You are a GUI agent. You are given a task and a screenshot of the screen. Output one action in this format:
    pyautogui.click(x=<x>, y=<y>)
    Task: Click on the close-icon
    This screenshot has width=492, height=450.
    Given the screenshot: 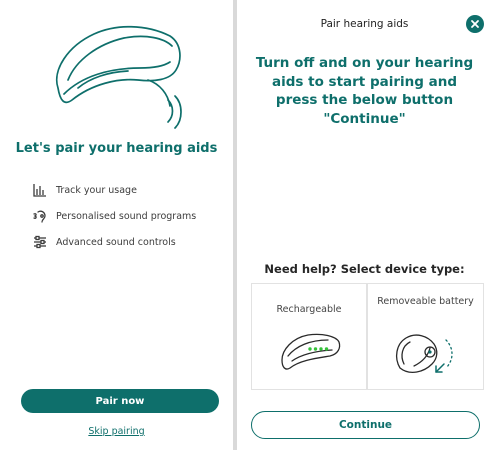 What is the action you would take?
    pyautogui.click(x=475, y=24)
    